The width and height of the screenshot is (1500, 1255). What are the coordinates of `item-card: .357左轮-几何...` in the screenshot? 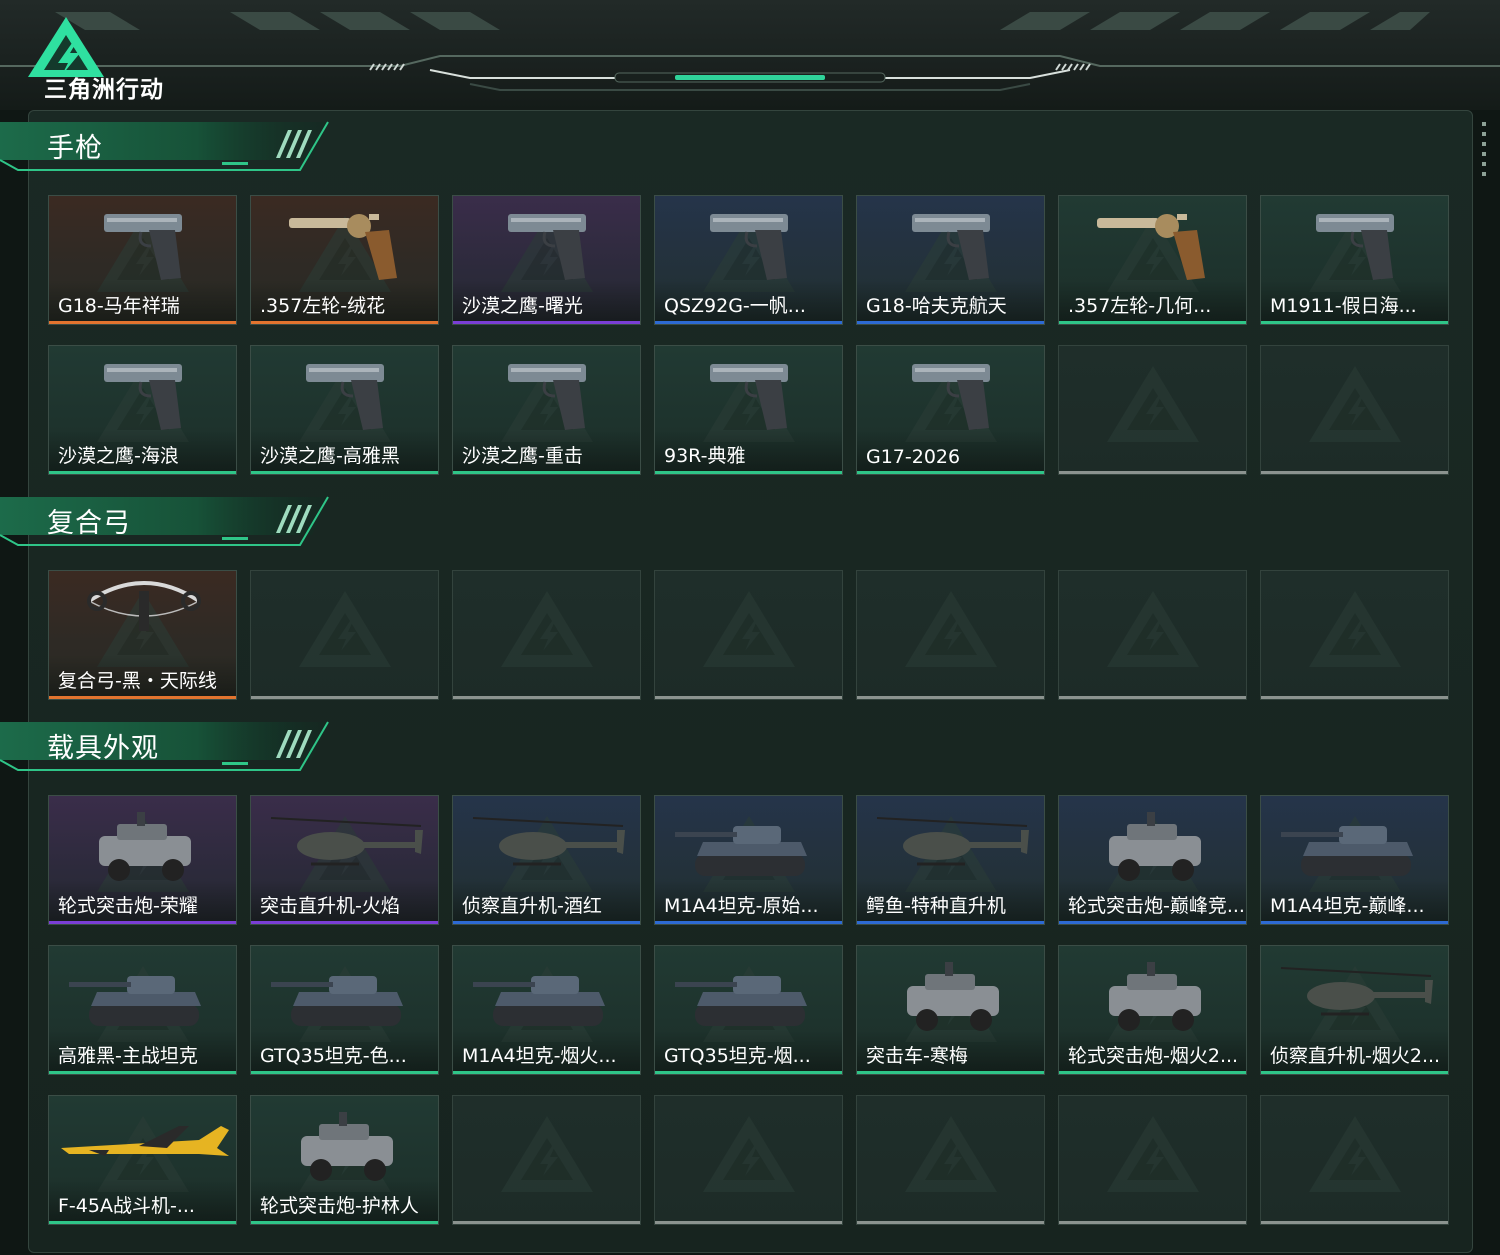 It's located at (1152, 260).